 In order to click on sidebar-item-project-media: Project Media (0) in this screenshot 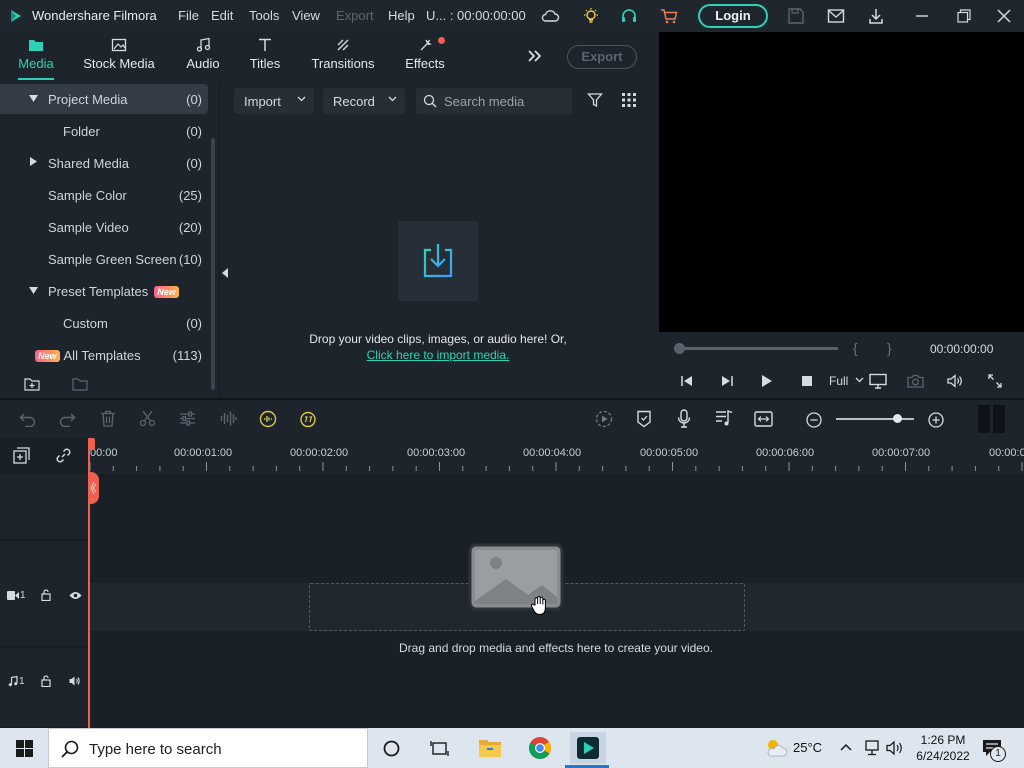, I will do `click(104, 99)`.